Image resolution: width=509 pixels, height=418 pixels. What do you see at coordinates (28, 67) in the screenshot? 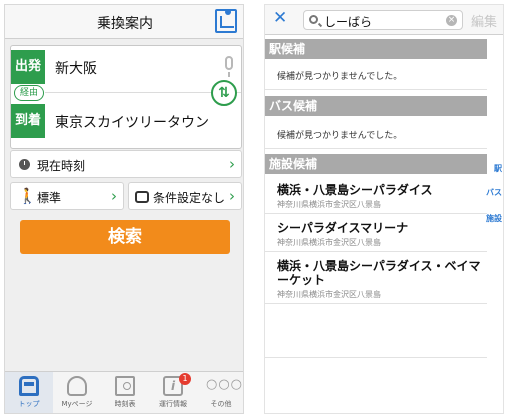
I see `departure-tag: 出発` at bounding box center [28, 67].